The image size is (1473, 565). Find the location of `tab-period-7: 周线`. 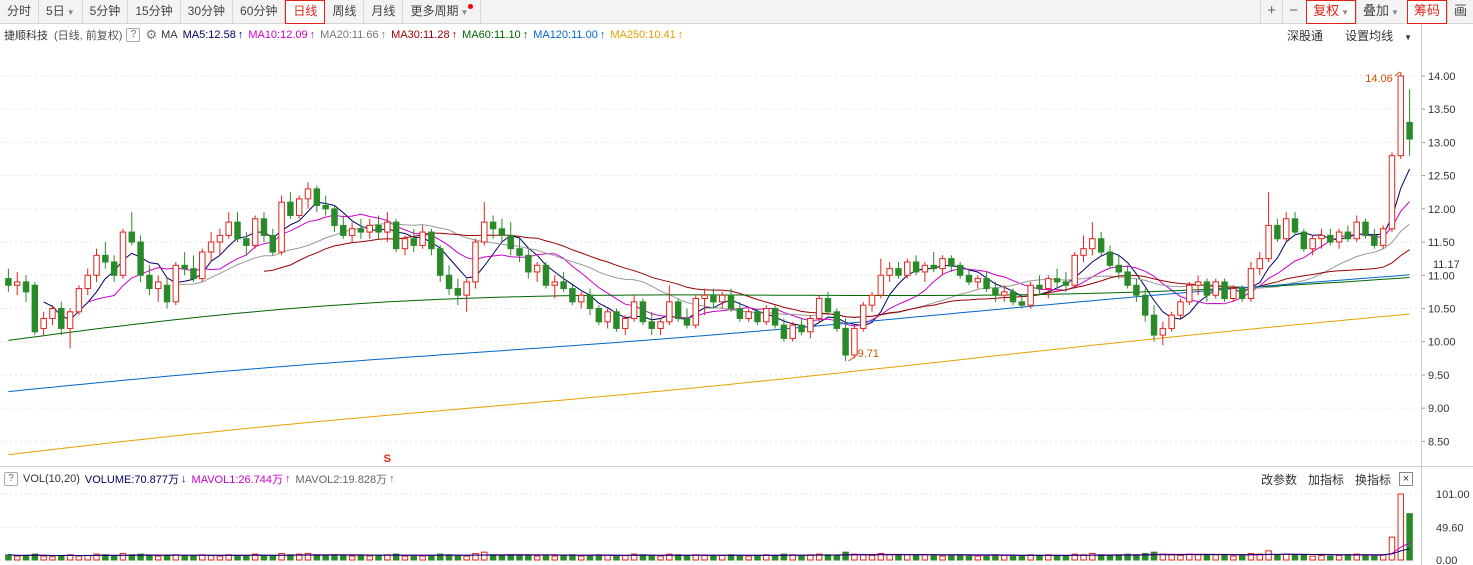

tab-period-7: 周线 is located at coordinates (345, 12).